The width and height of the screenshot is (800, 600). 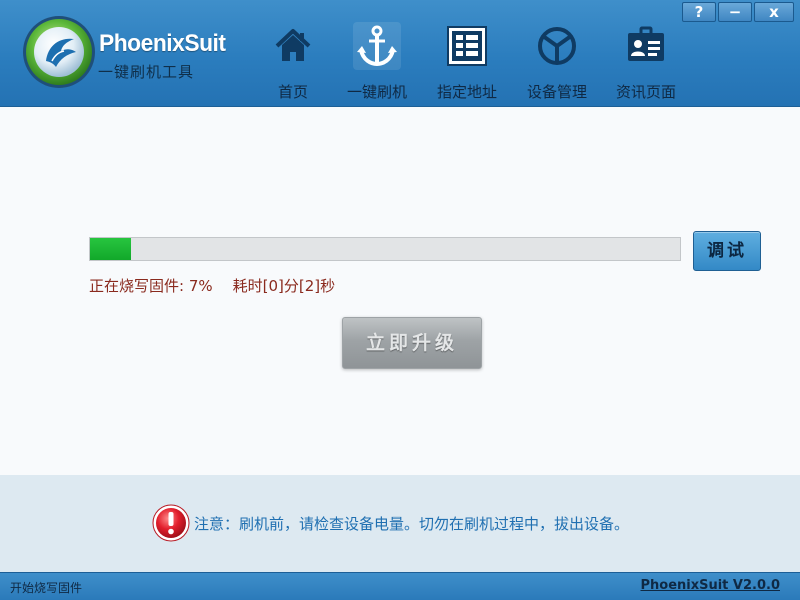 I want to click on statusbar-message: 开始烧写固件, so click(x=46, y=588).